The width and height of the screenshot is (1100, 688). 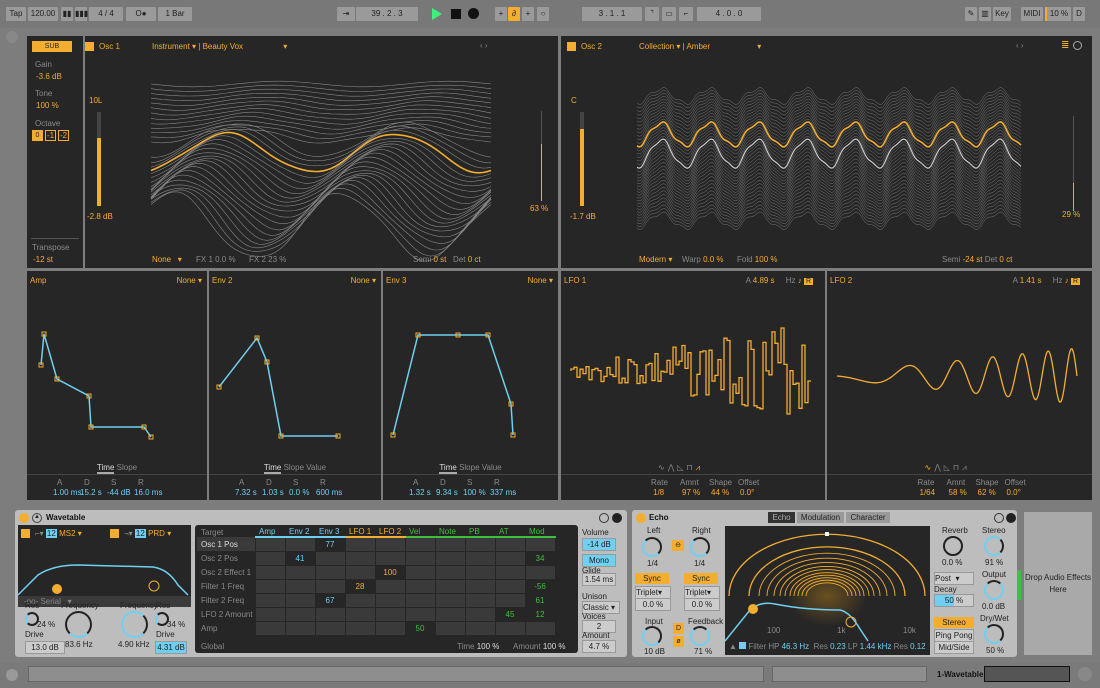 I want to click on matrix-cell: 77, so click(x=330, y=544).